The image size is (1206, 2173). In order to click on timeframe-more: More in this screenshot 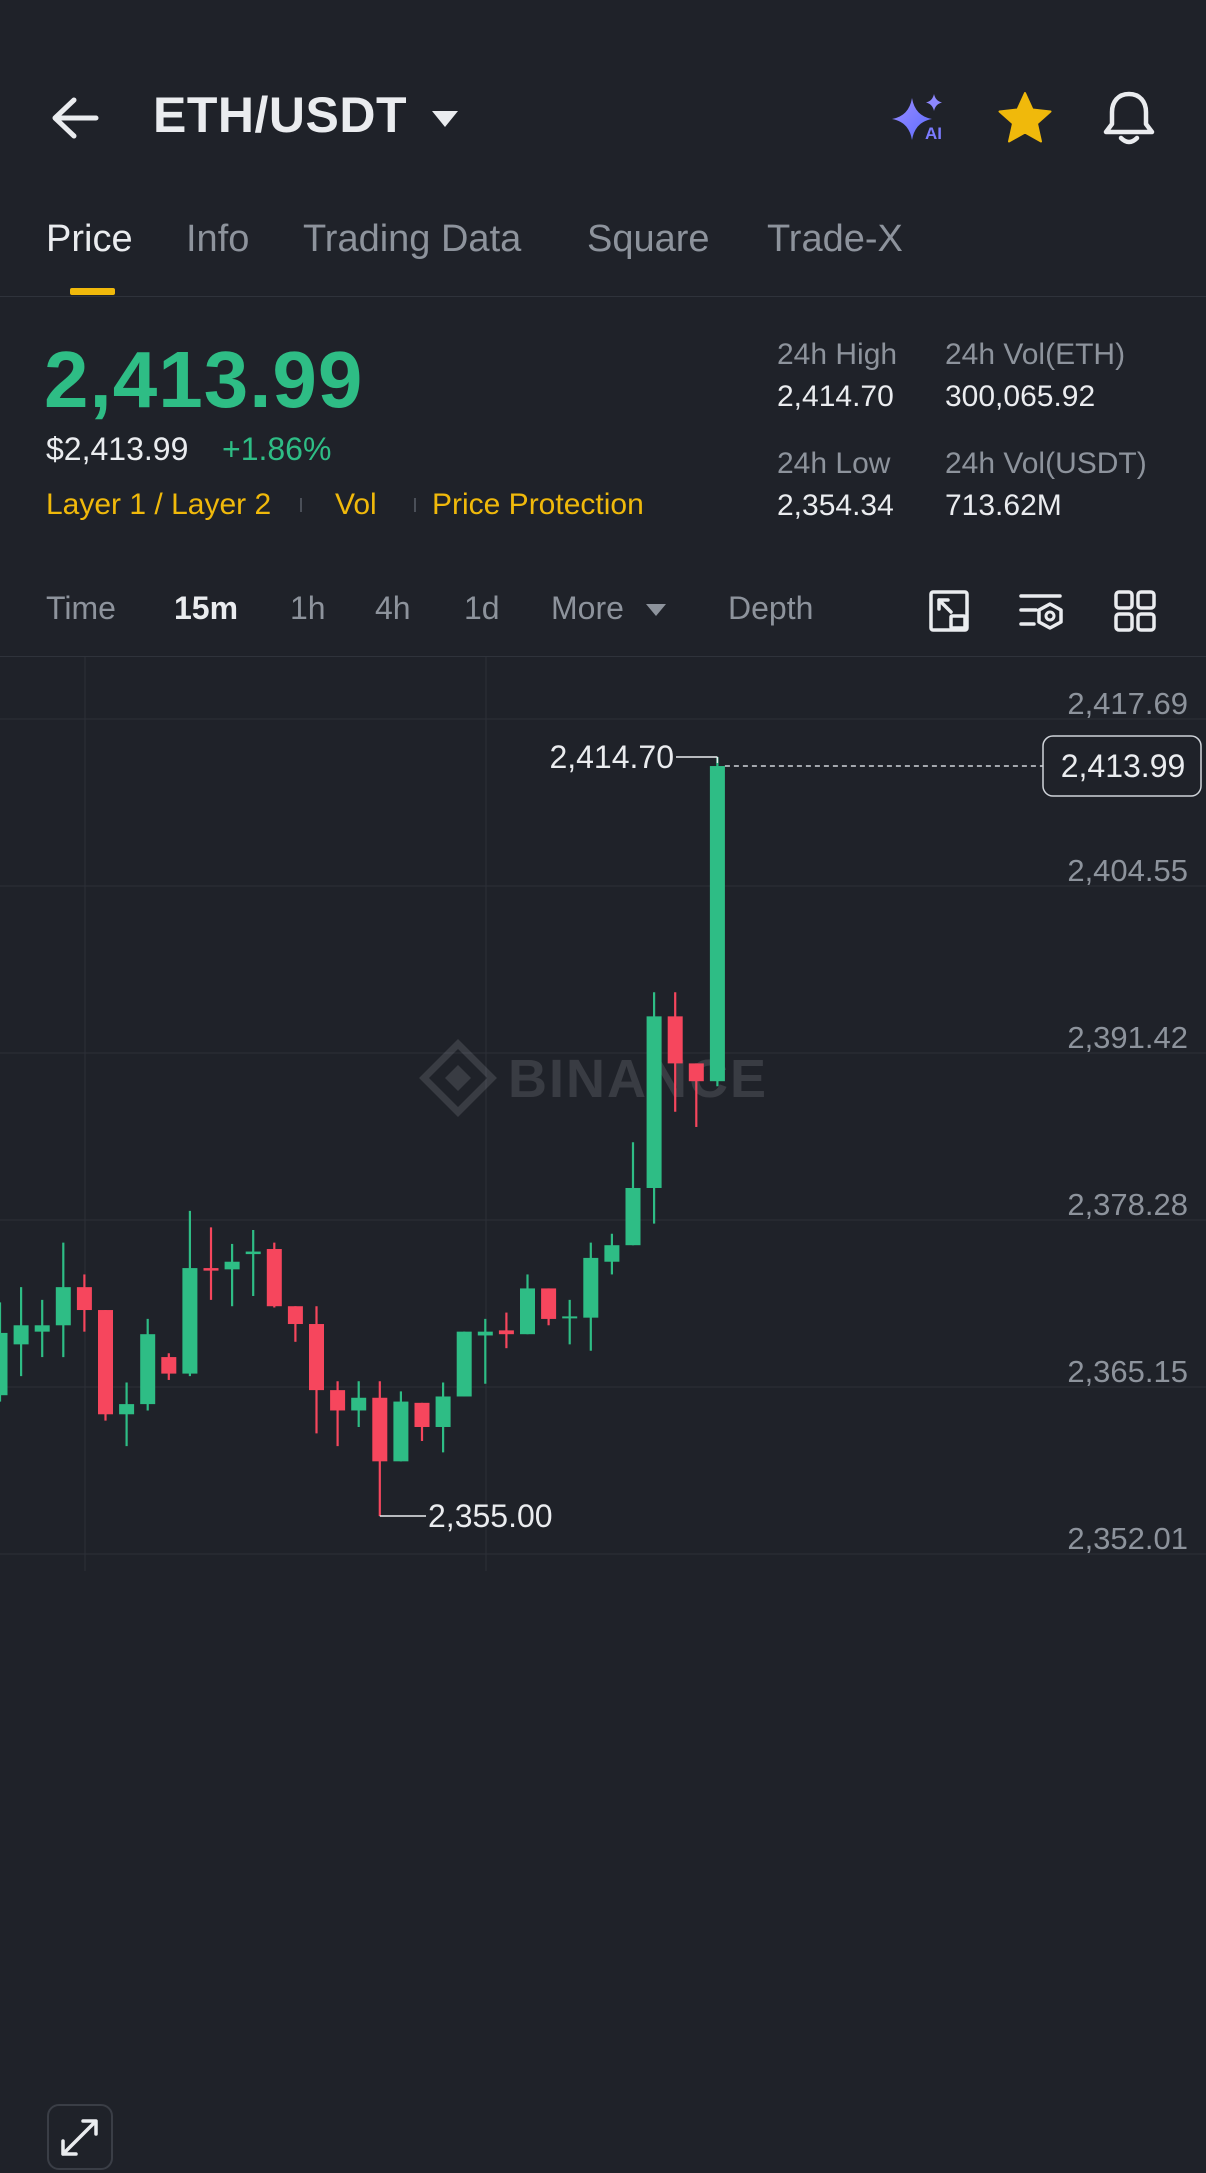, I will do `click(587, 608)`.